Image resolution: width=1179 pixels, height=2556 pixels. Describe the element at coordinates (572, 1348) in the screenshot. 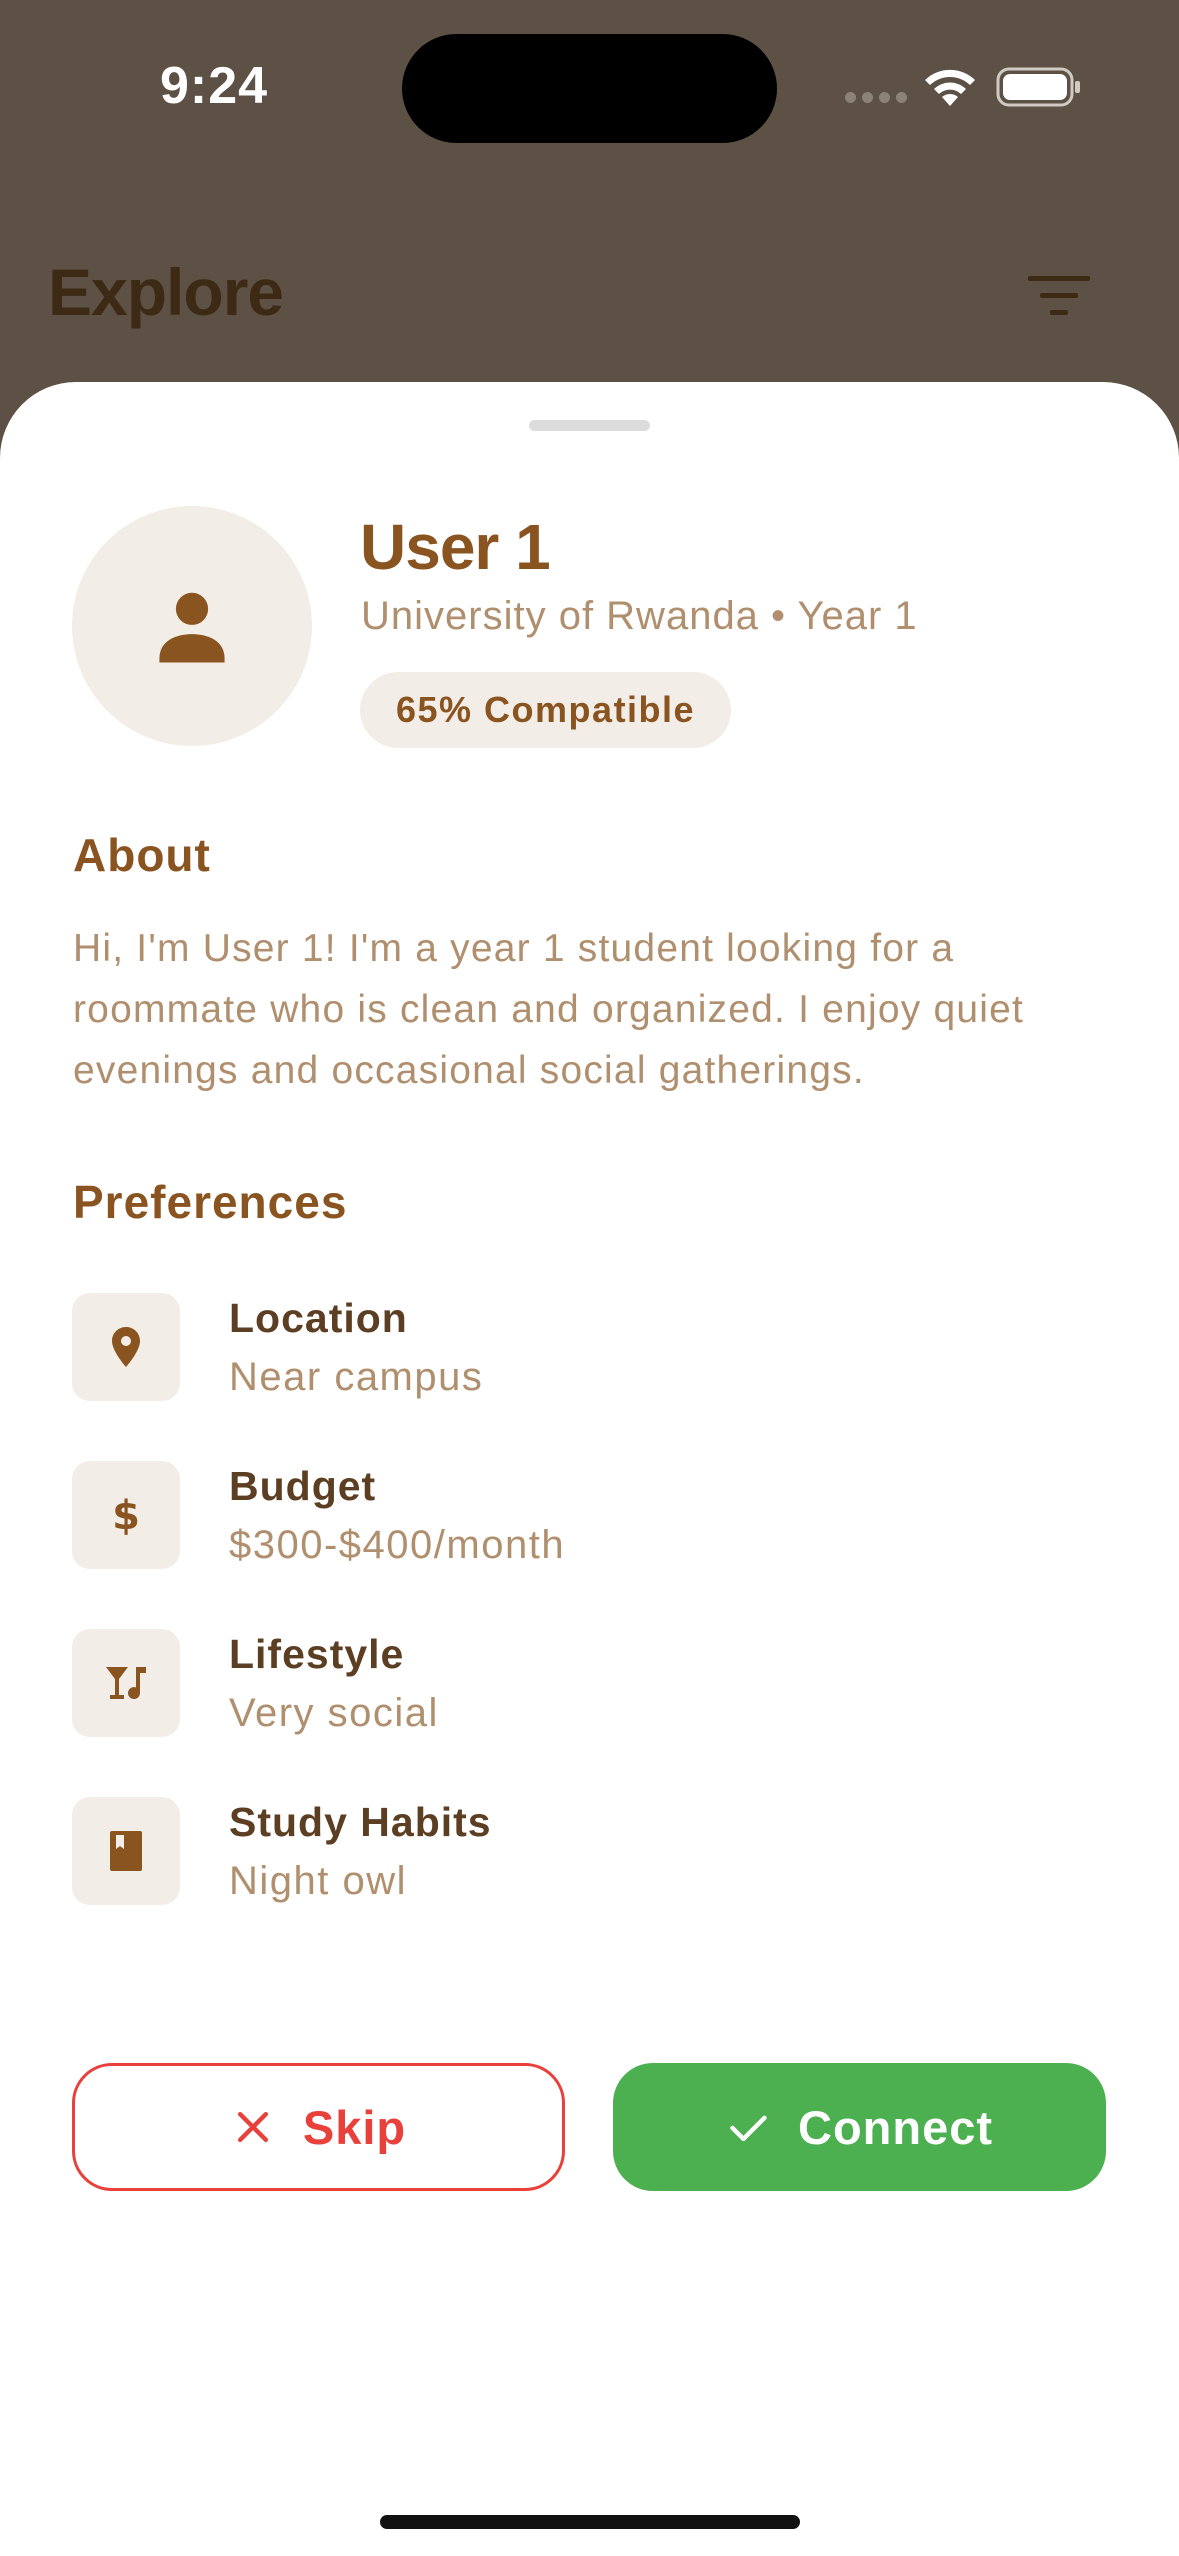

I see `preference-item-location: Location Near campus` at that location.